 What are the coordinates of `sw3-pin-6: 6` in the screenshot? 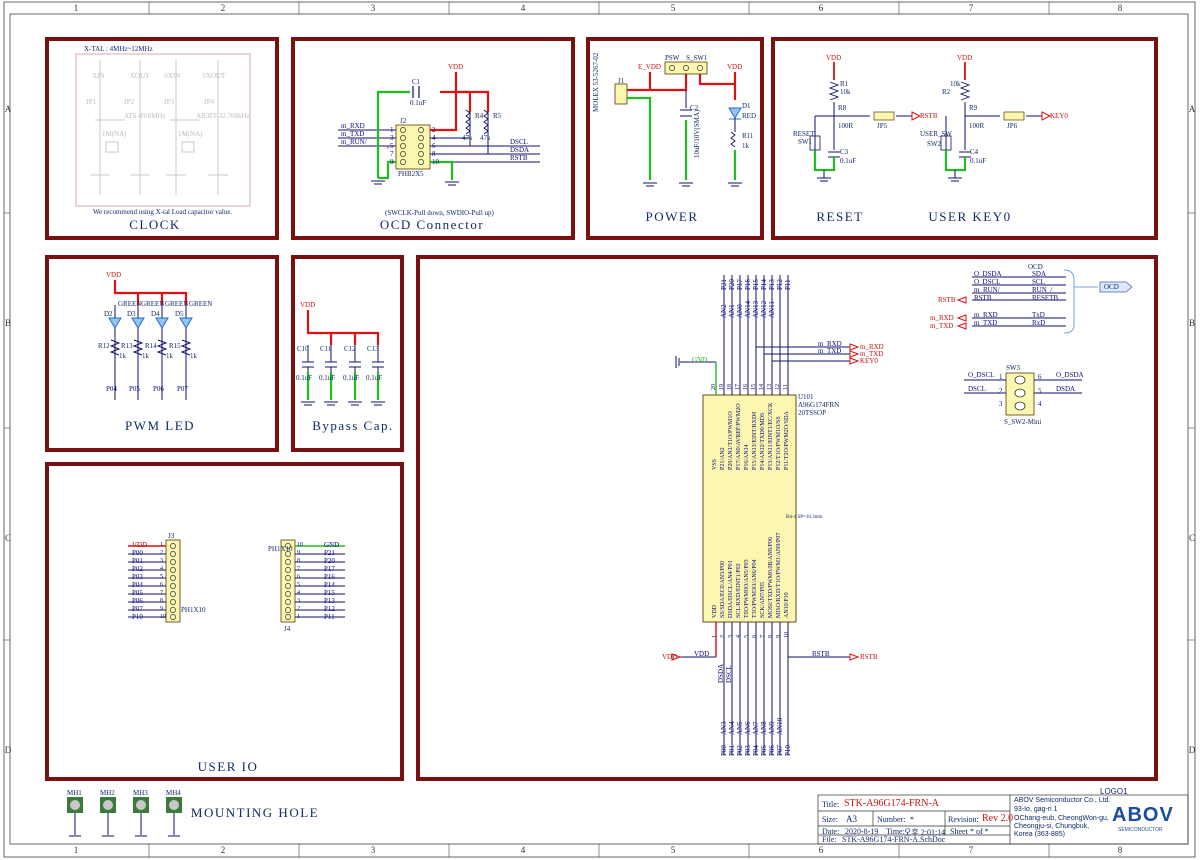 It's located at (1040, 377).